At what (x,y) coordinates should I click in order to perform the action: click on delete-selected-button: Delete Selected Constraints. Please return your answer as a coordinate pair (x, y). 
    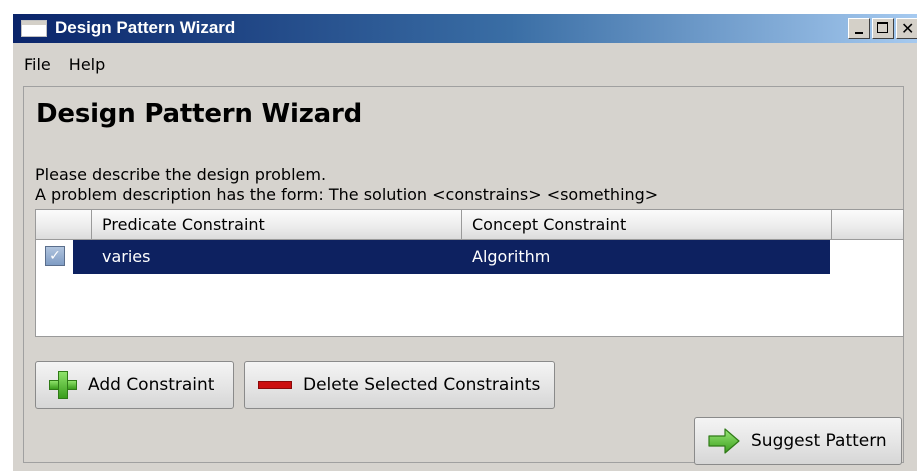
    Looking at the image, I should click on (399, 385).